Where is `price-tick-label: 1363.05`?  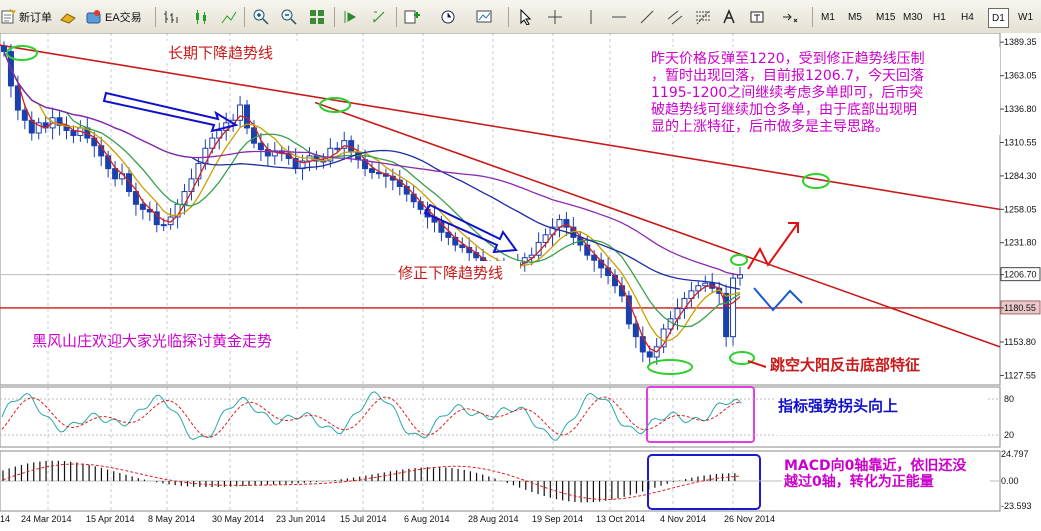
price-tick-label: 1363.05 is located at coordinates (1020, 76).